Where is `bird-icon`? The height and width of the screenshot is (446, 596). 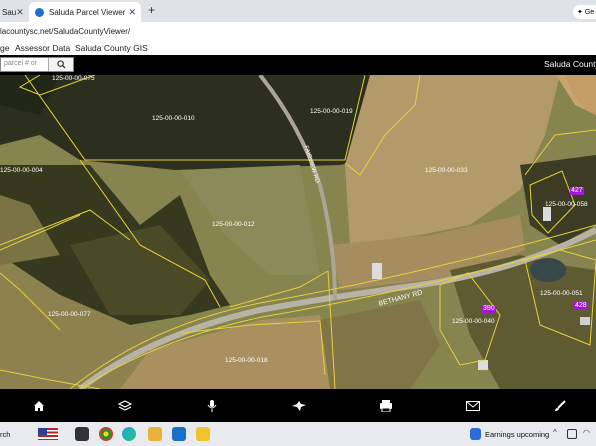
bird-icon is located at coordinates (299, 406).